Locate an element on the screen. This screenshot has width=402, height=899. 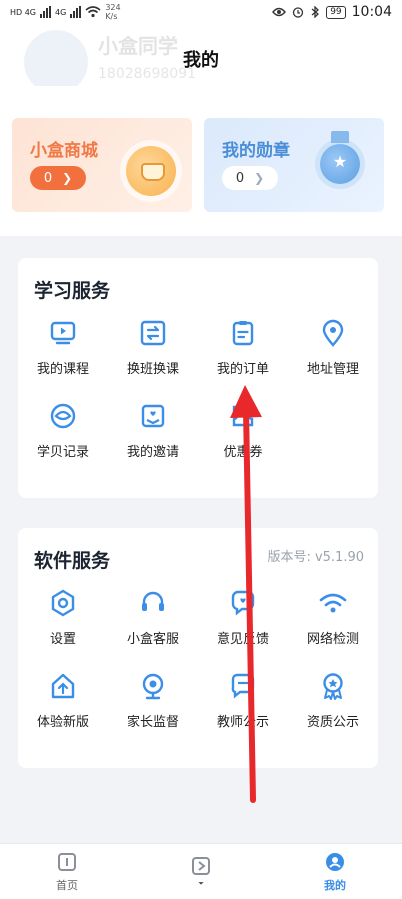
menu-item-label: 小盒客服 is located at coordinates (152, 639).